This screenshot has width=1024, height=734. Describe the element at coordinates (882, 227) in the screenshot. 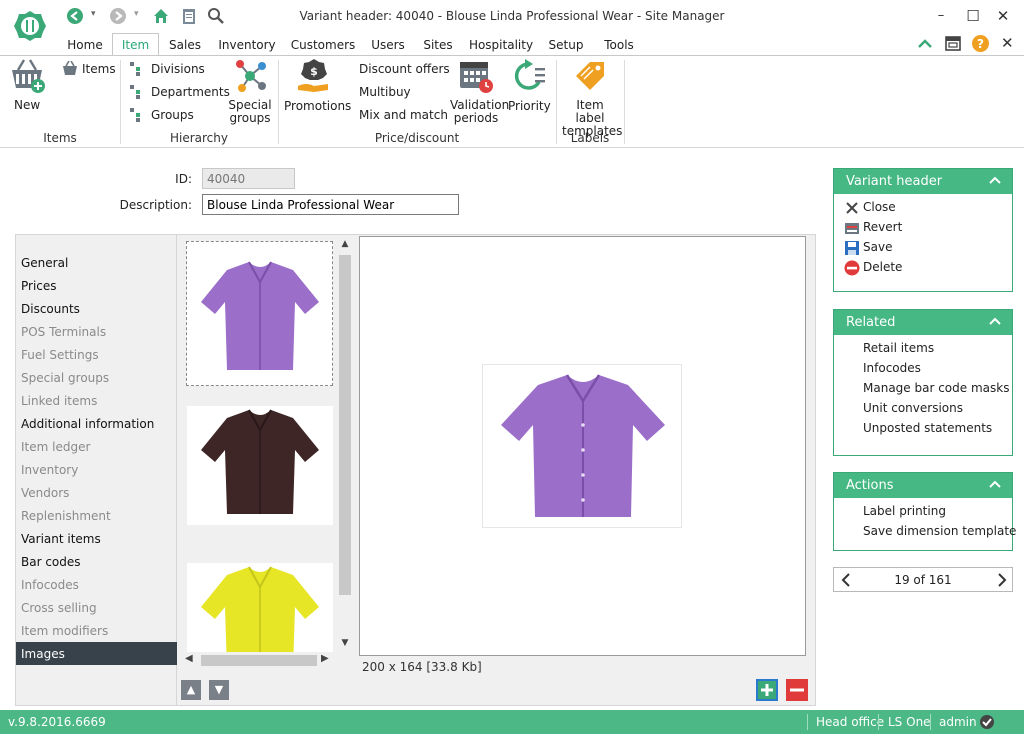

I see `revert-action: Revert` at that location.